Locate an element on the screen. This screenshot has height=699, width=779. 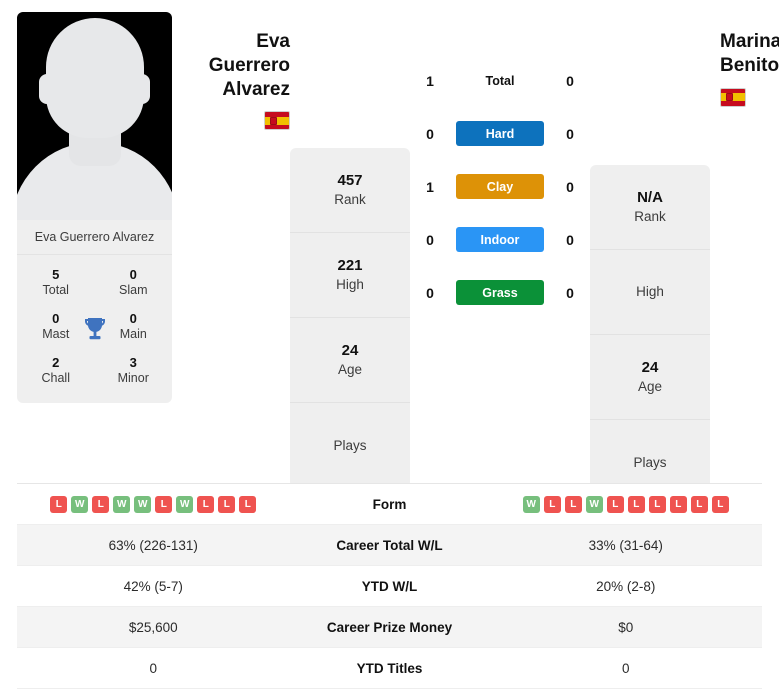
titles-row: 0 Mast 0 Main is located at coordinates (94, 327).